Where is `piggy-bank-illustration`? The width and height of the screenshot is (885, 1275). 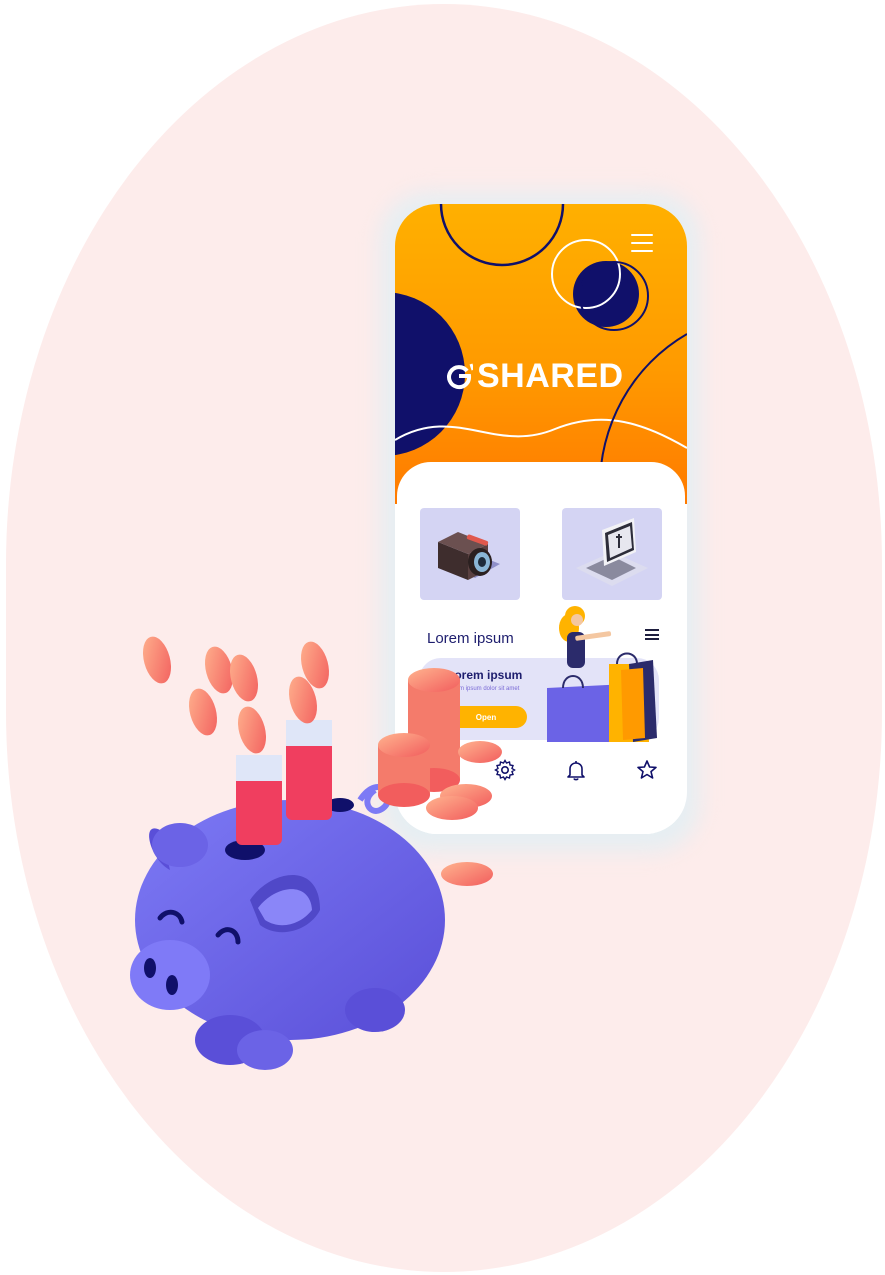 piggy-bank-illustration is located at coordinates (316, 853).